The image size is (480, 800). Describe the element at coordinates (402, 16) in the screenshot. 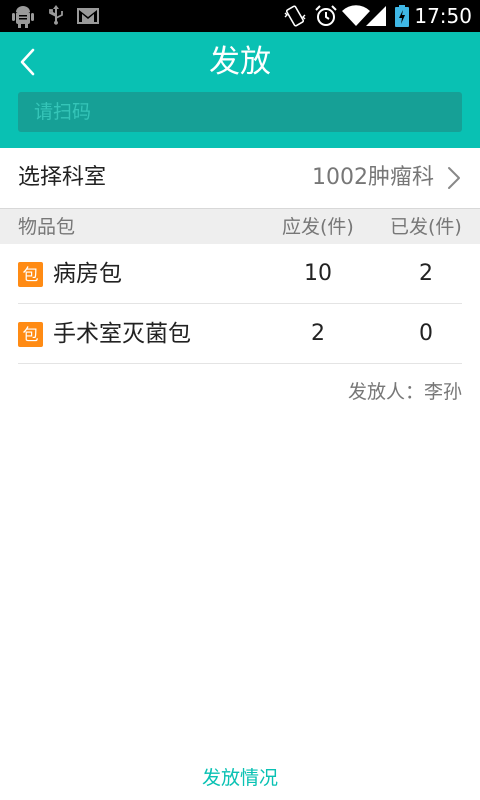

I see `battery-charging-icon` at that location.